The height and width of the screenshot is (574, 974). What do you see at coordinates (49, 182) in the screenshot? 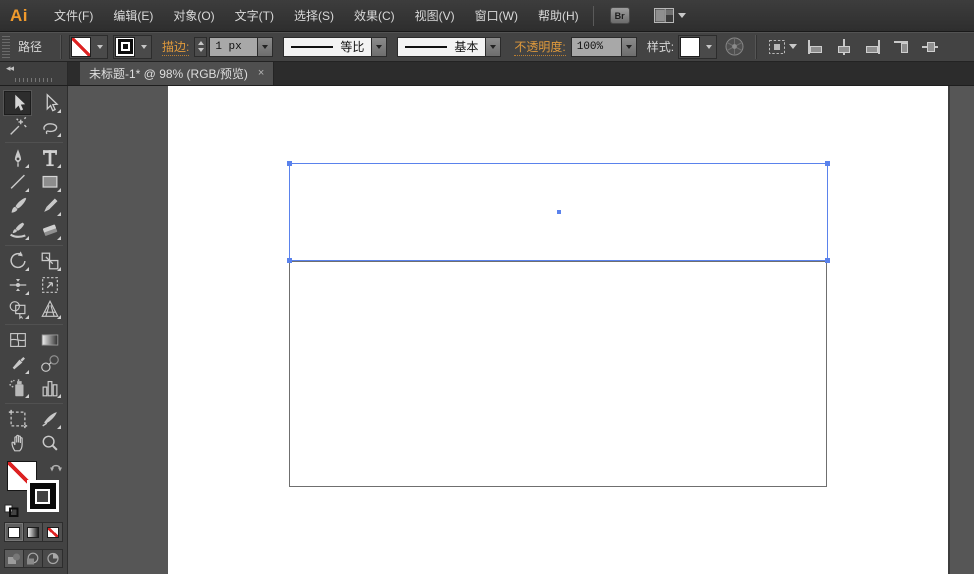
I see `rectangle-tool` at bounding box center [49, 182].